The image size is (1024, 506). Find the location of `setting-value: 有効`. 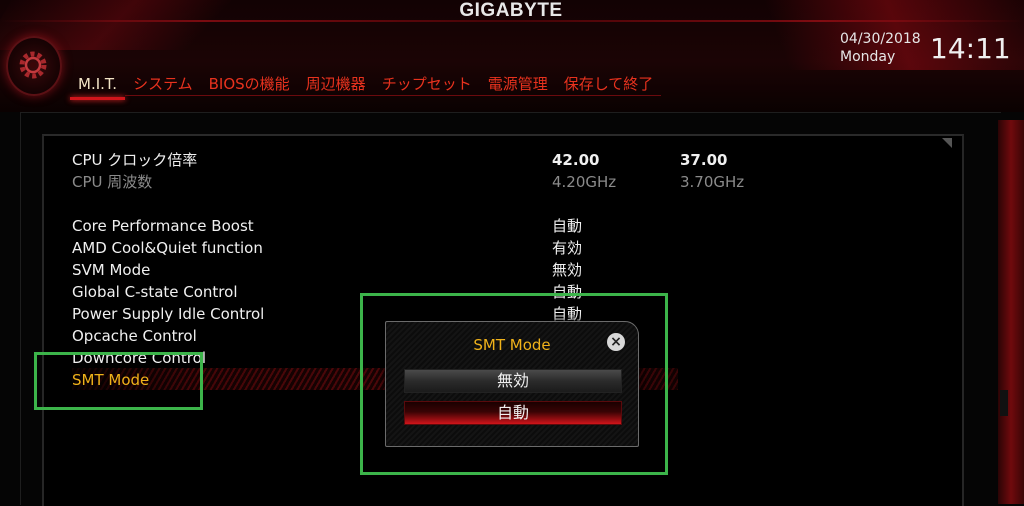

setting-value: 有効 is located at coordinates (567, 248).